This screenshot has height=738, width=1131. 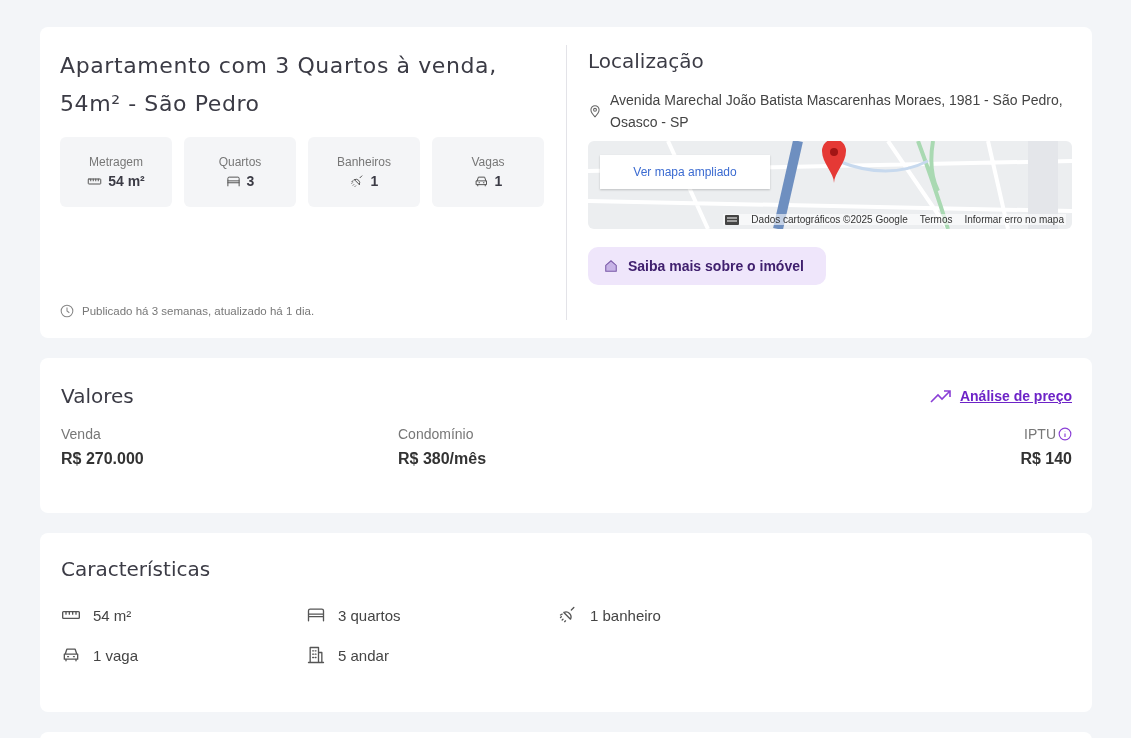 What do you see at coordinates (443, 459) in the screenshot?
I see `value-amount: R$ 380/mês` at bounding box center [443, 459].